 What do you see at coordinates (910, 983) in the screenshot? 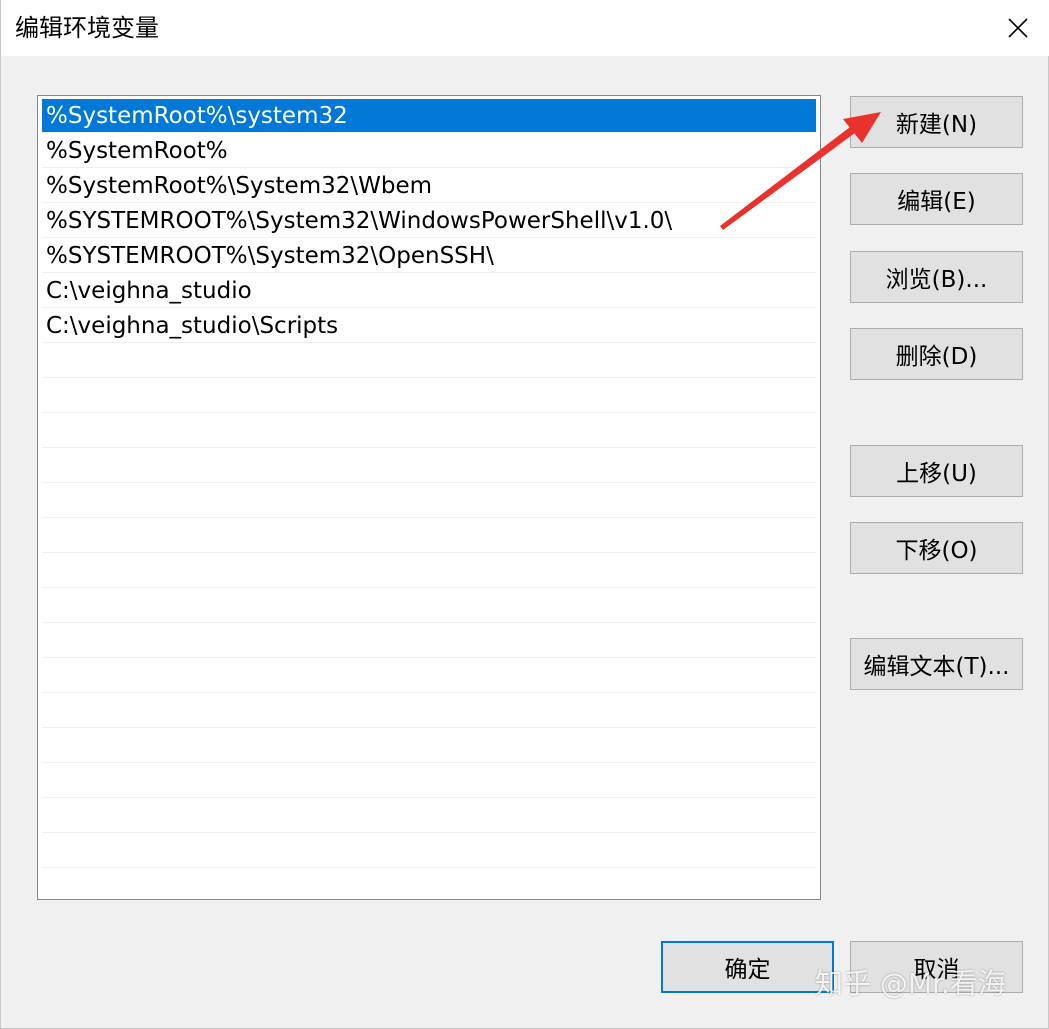
I see `watermark-text: 知乎 @Mr.看海` at bounding box center [910, 983].